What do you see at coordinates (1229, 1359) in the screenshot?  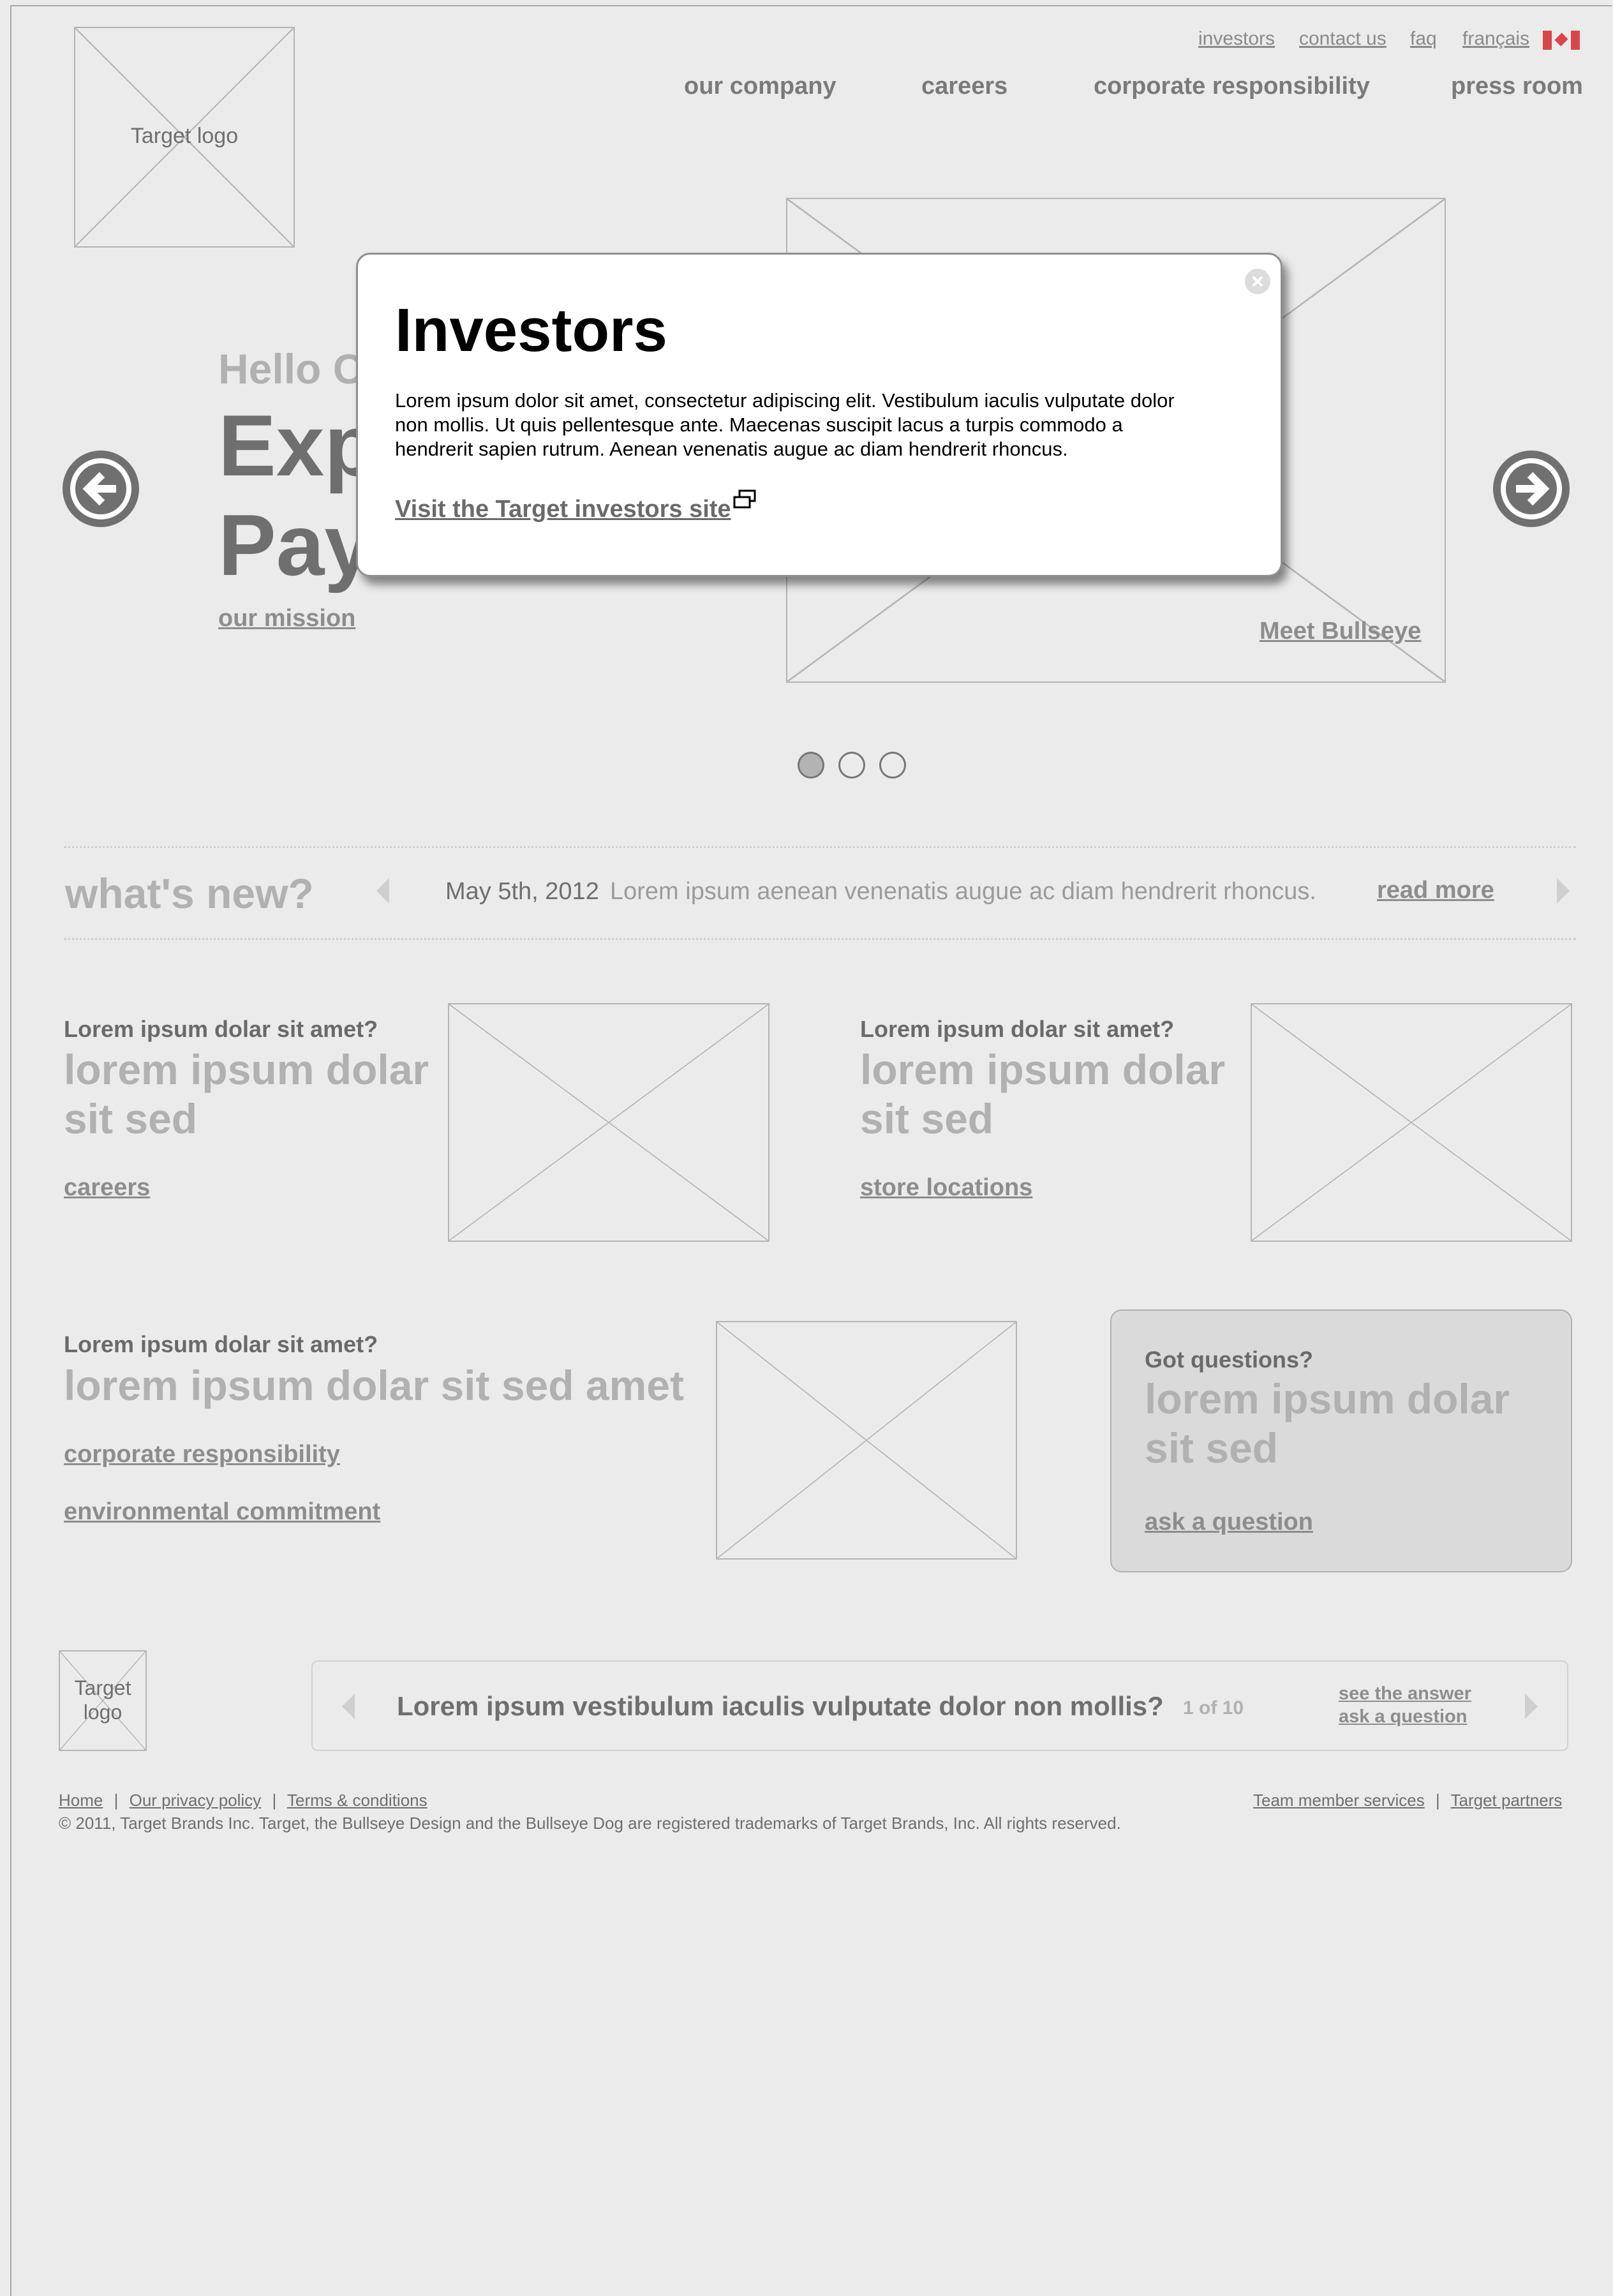 I see `questions-title: Got questions?` at bounding box center [1229, 1359].